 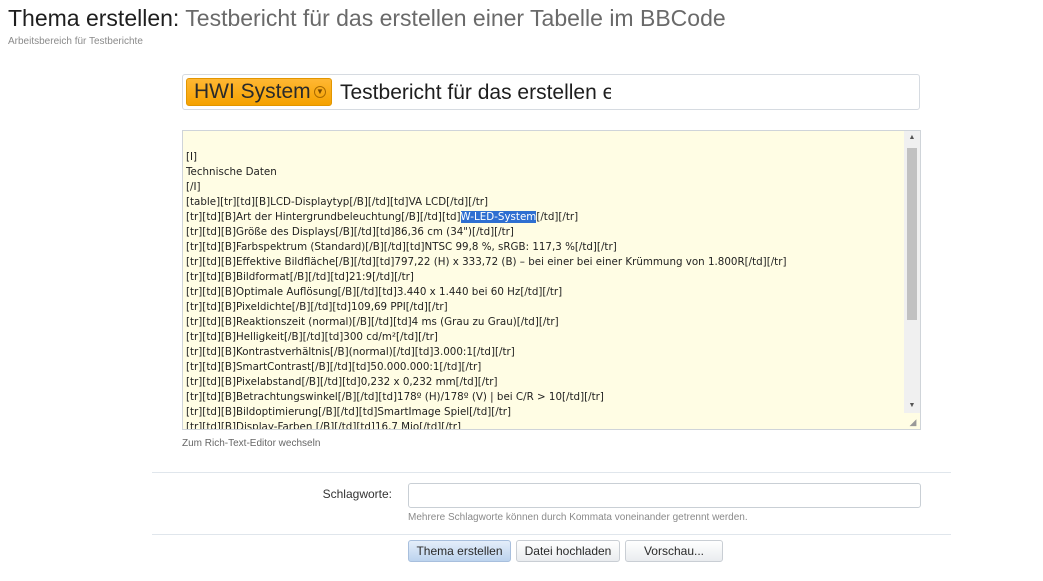 I want to click on scroll-down-icon: ▼, so click(x=912, y=406).